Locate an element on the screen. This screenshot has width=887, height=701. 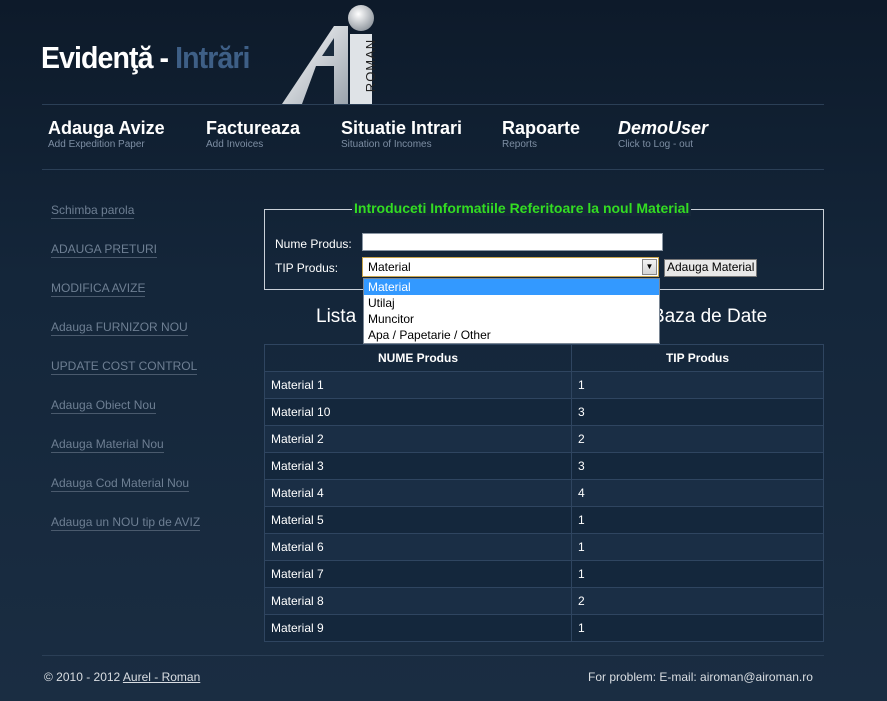
nav-factureaza: Factureaza Add Invoices is located at coordinates (253, 135).